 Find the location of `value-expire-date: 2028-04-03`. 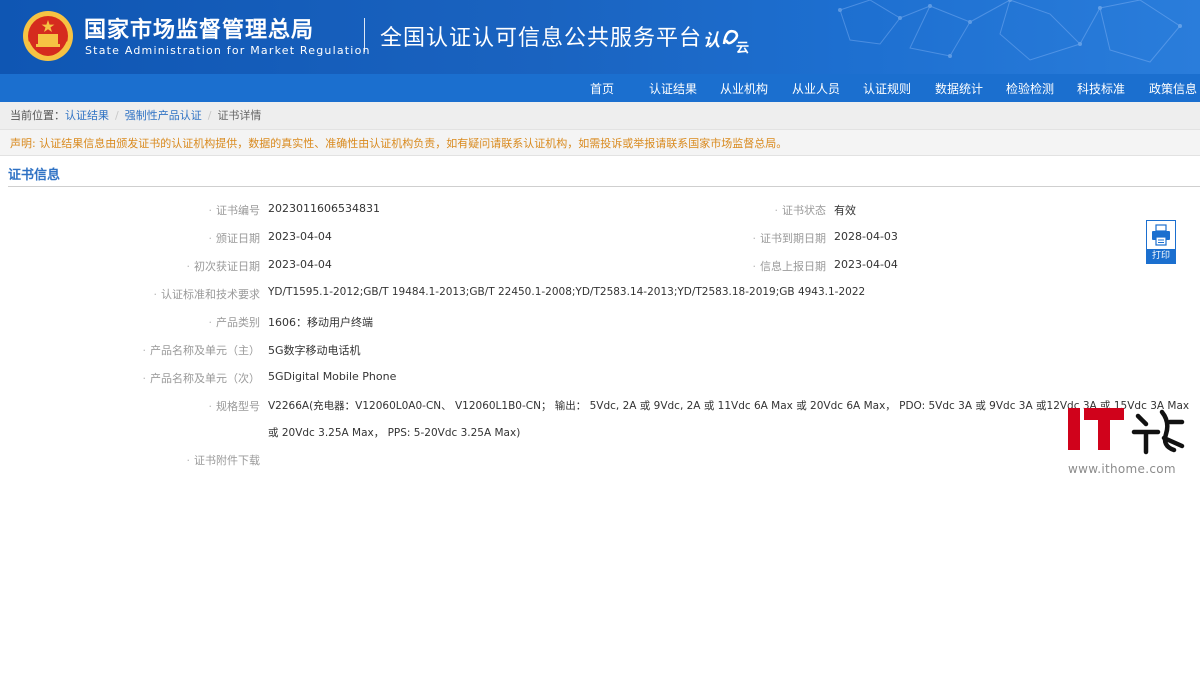

value-expire-date: 2028-04-03 is located at coordinates (866, 236).